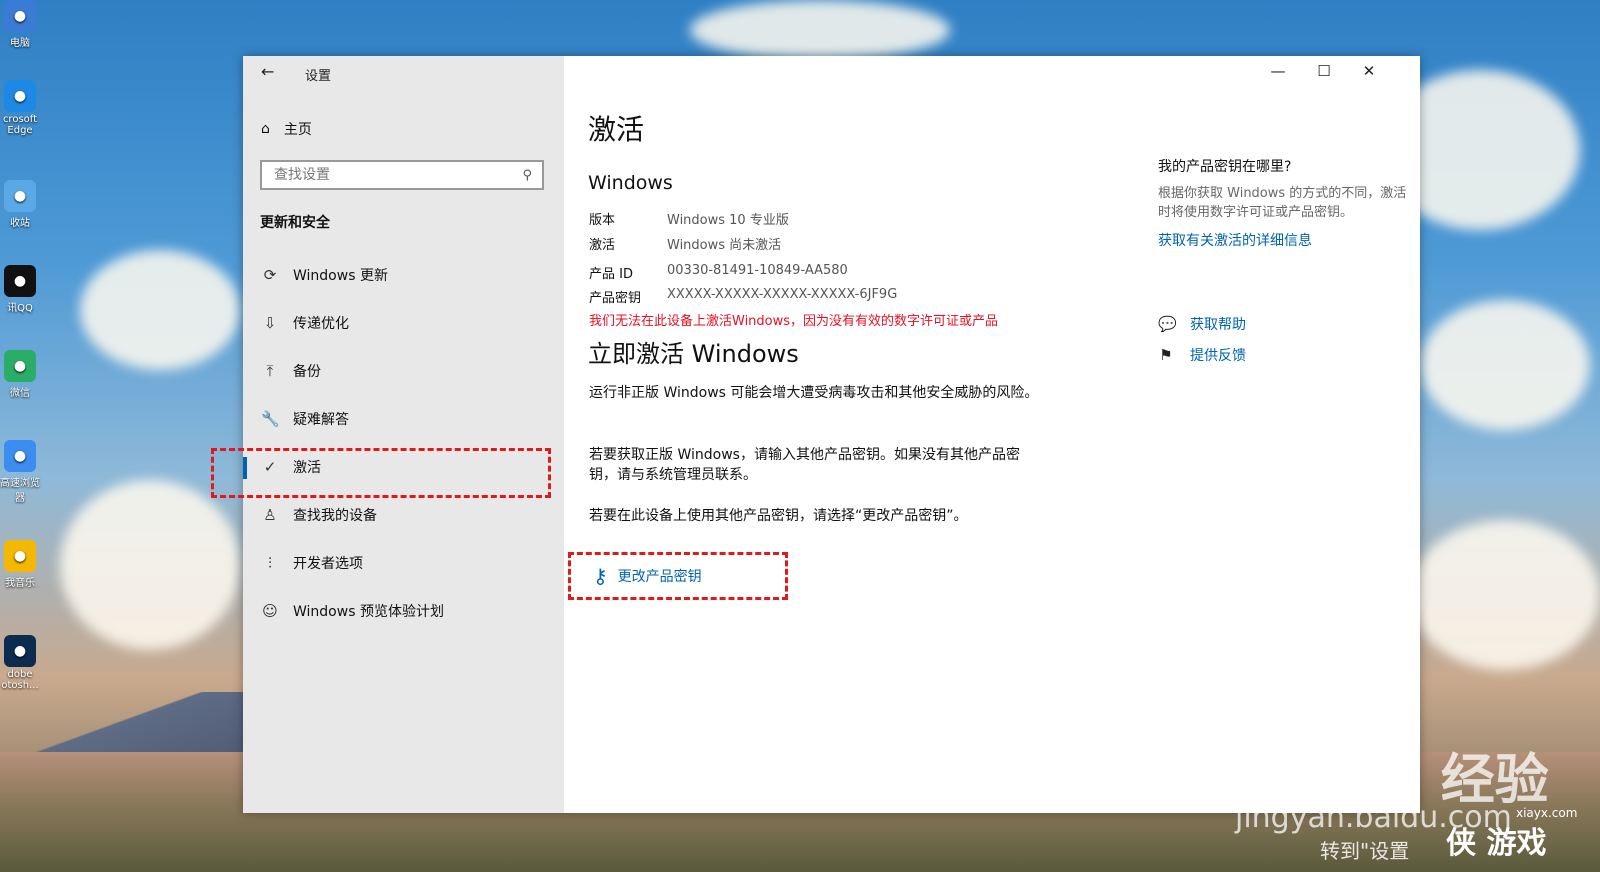 This screenshot has width=1600, height=872. Describe the element at coordinates (1496, 843) in the screenshot. I see `brand-watermark: 侠 游戏` at that location.